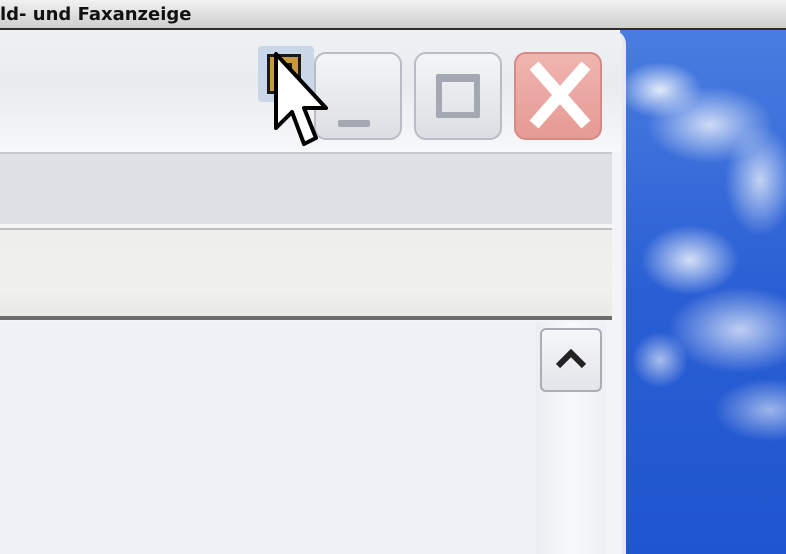 The height and width of the screenshot is (554, 786). What do you see at coordinates (306, 190) in the screenshot?
I see `menu-bar` at bounding box center [306, 190].